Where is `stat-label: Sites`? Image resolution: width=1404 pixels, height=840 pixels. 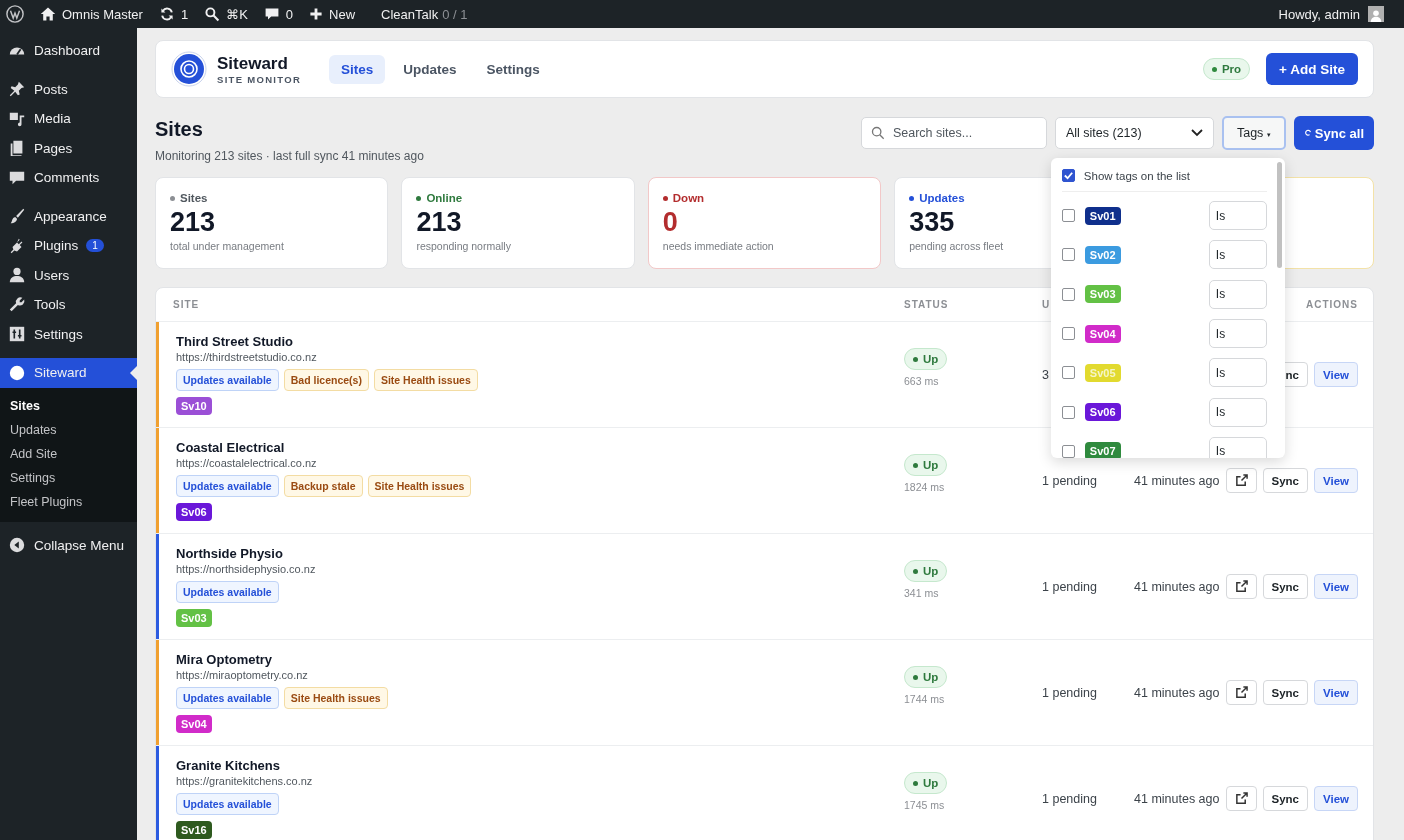
stat-label: Sites is located at coordinates (189, 198).